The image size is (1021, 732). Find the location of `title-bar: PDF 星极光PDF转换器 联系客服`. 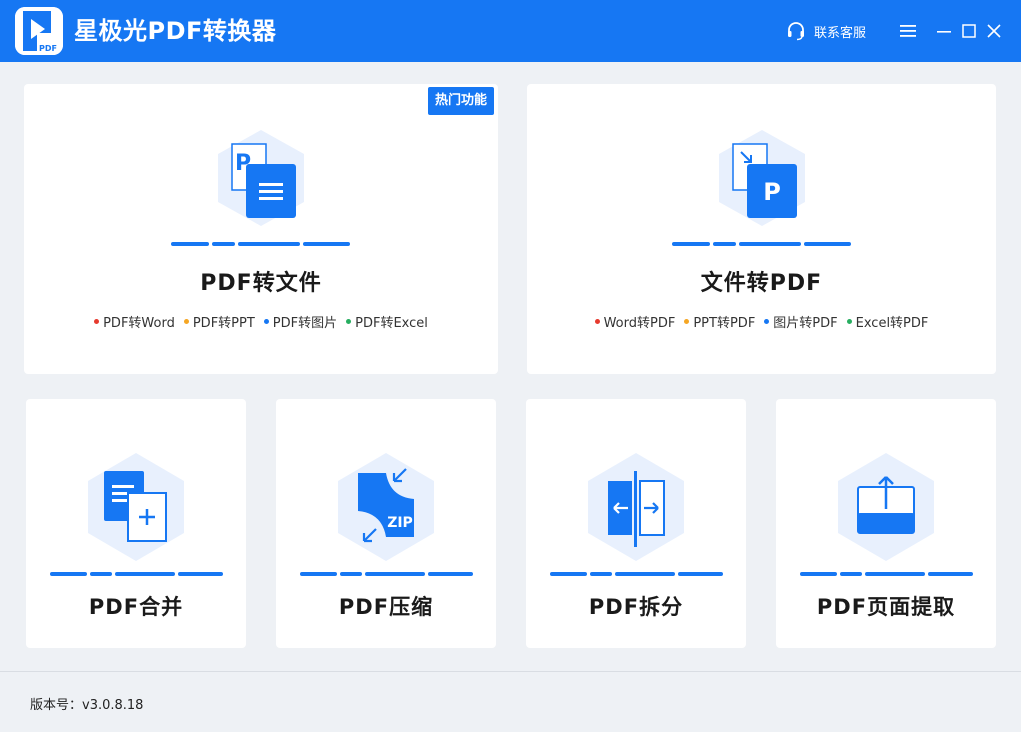

title-bar: PDF 星极光PDF转换器 联系客服 is located at coordinates (510, 31).